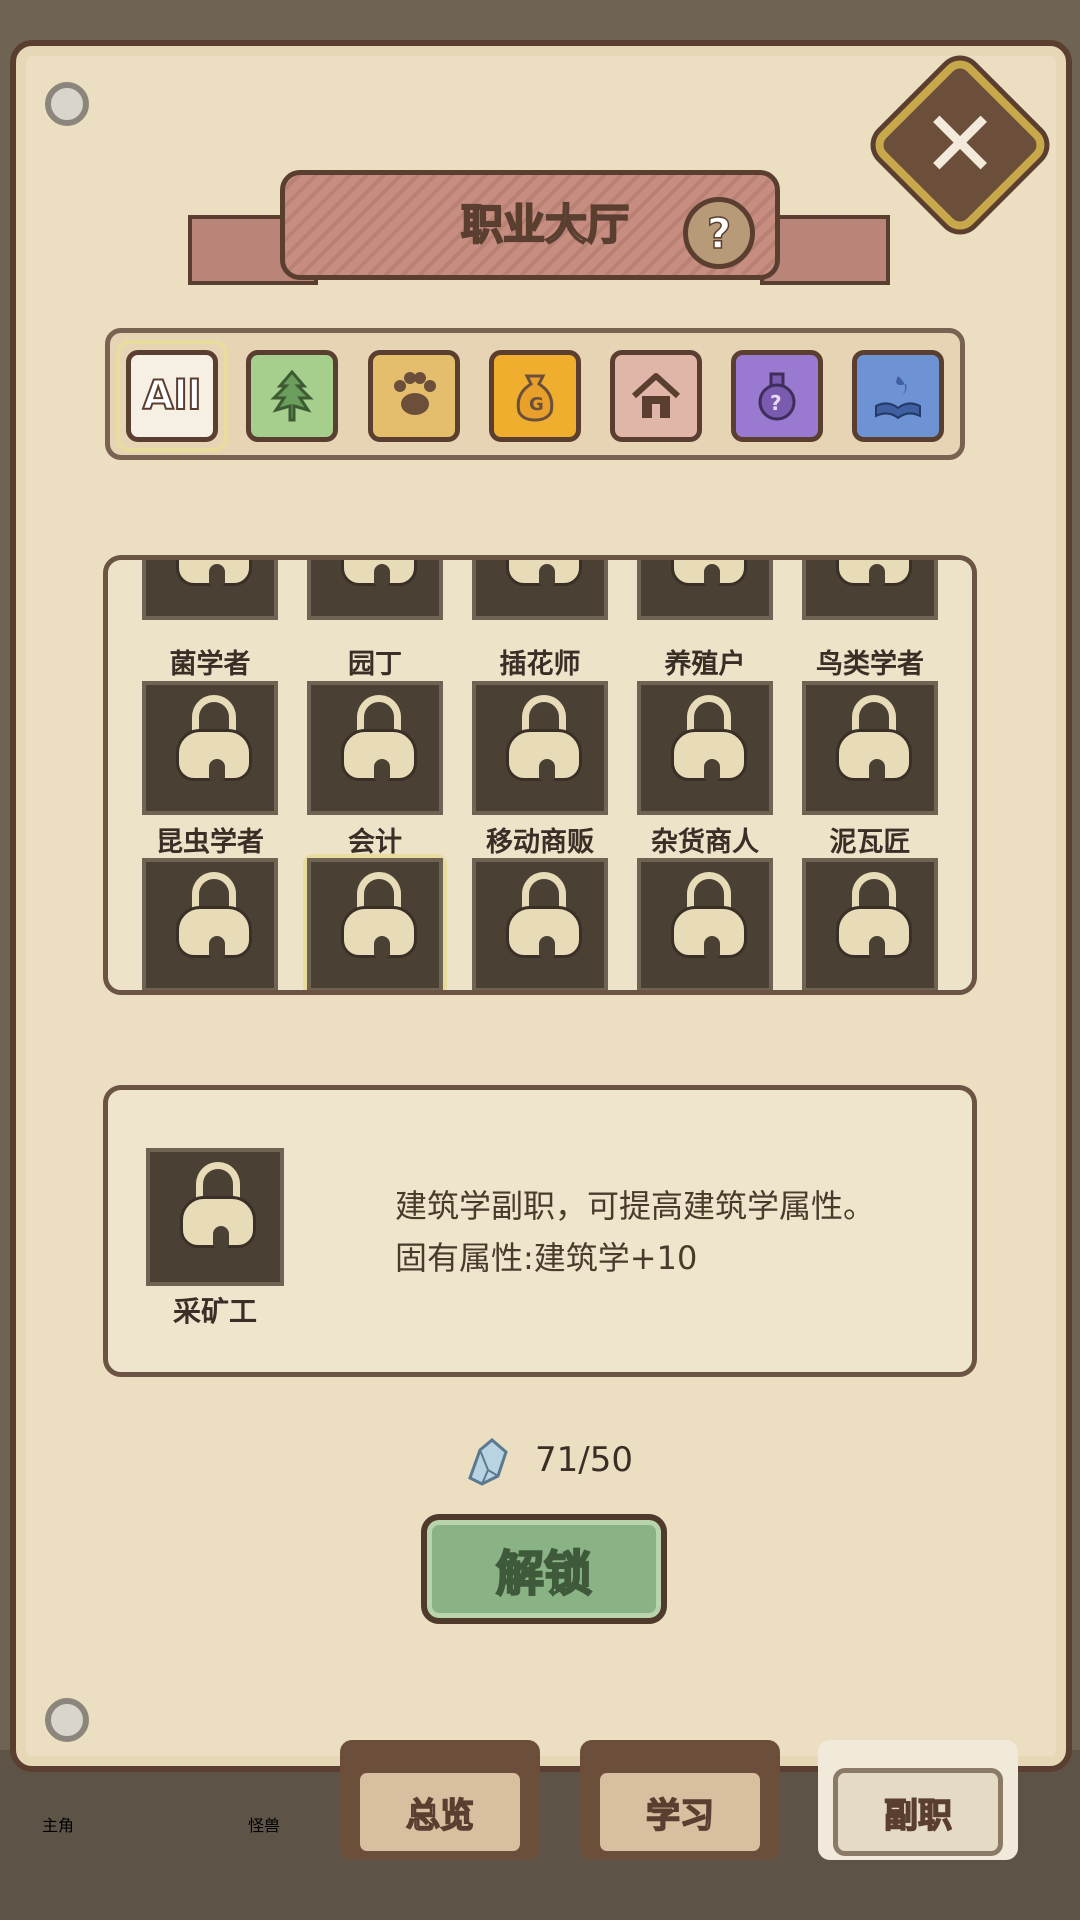  I want to click on money-bag-icon: G, so click(535, 396).